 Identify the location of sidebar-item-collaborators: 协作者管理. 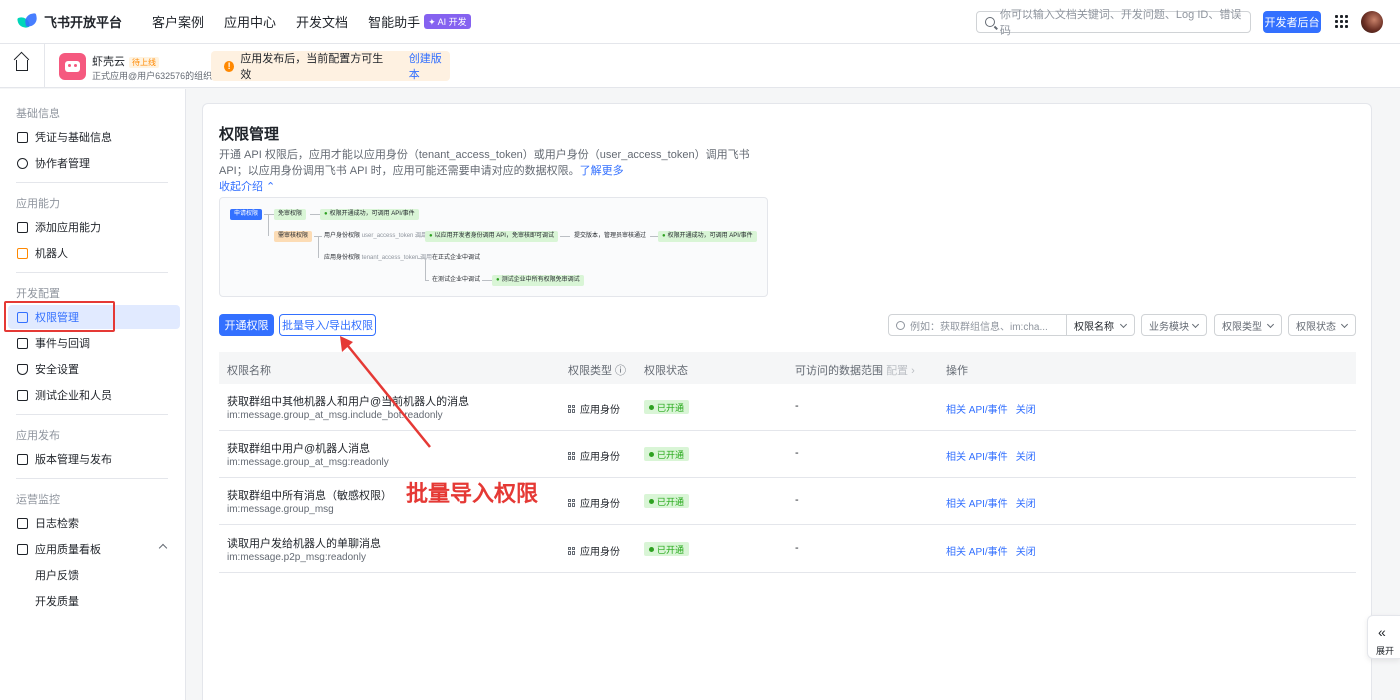
(94, 163).